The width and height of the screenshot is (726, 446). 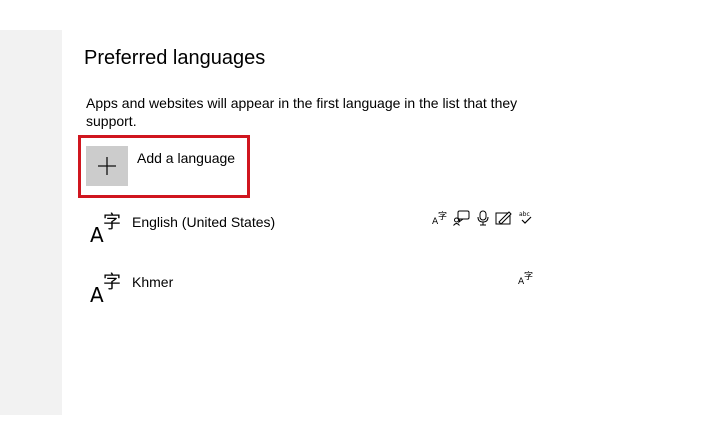 I want to click on speech-recognition-icon, so click(x=483, y=218).